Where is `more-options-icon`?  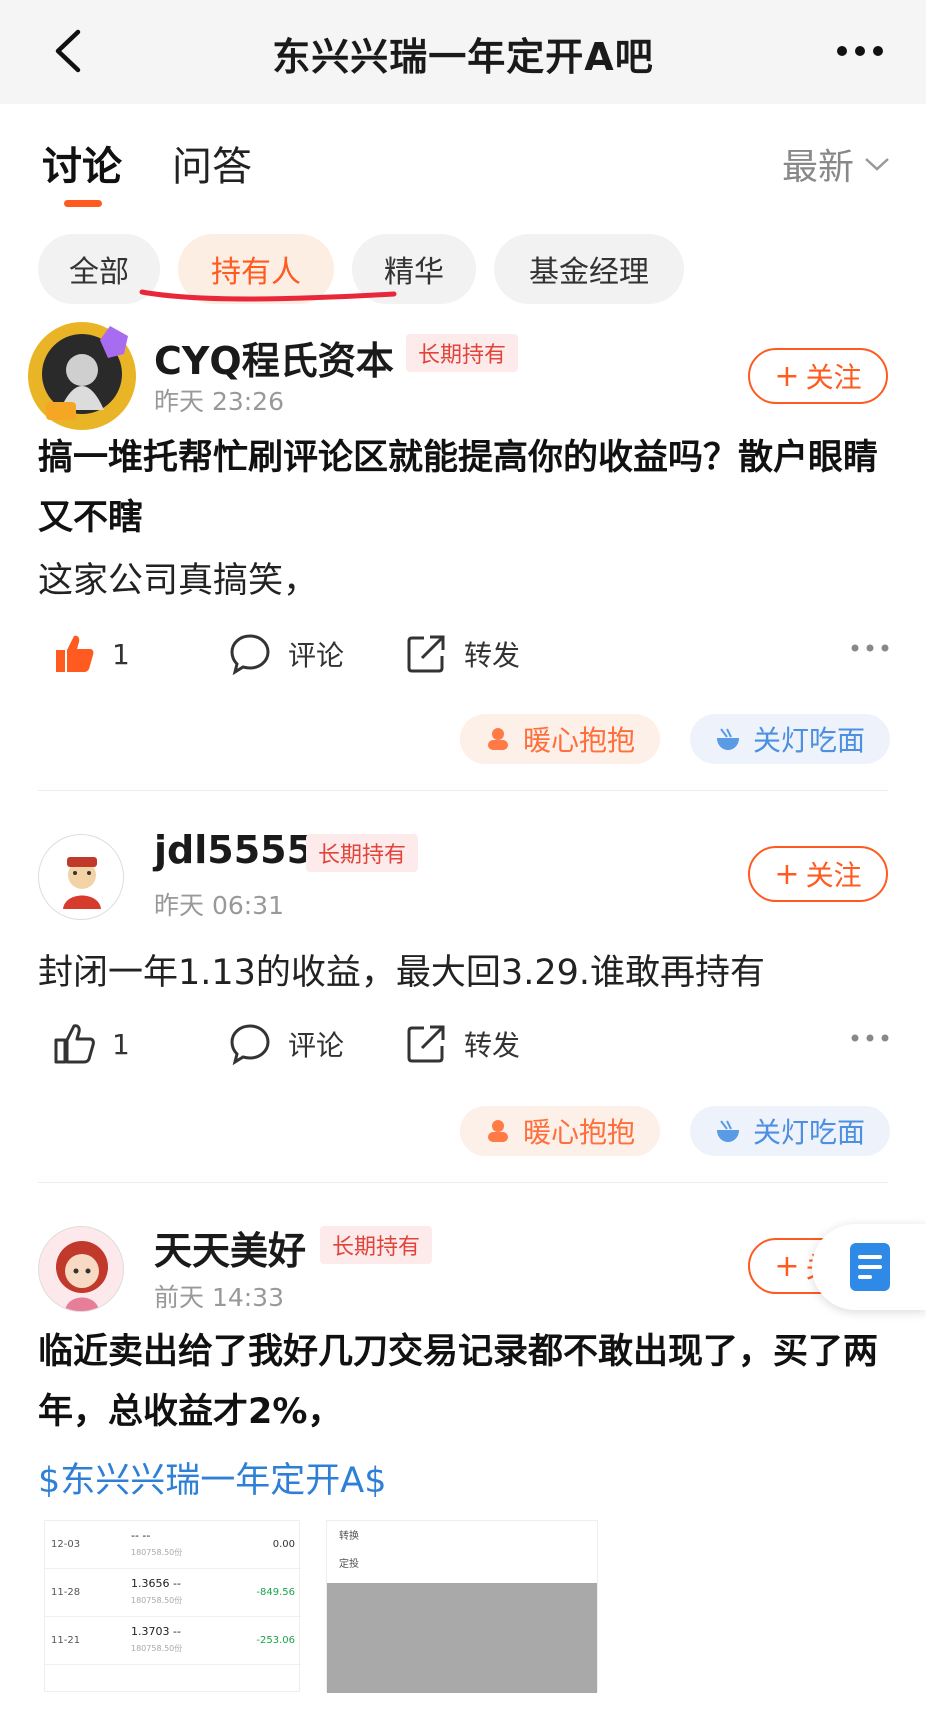 more-options-icon is located at coordinates (860, 51).